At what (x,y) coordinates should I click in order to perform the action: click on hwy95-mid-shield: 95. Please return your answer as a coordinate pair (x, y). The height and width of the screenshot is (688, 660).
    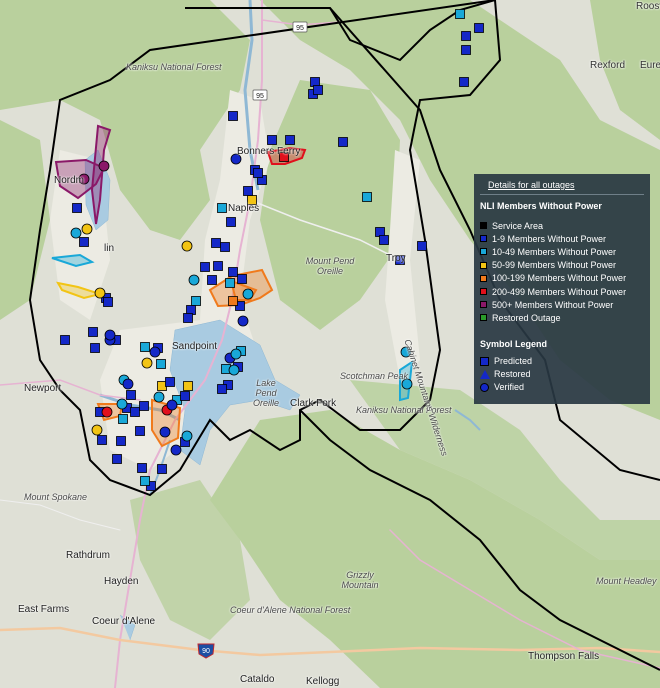
    Looking at the image, I should click on (260, 95).